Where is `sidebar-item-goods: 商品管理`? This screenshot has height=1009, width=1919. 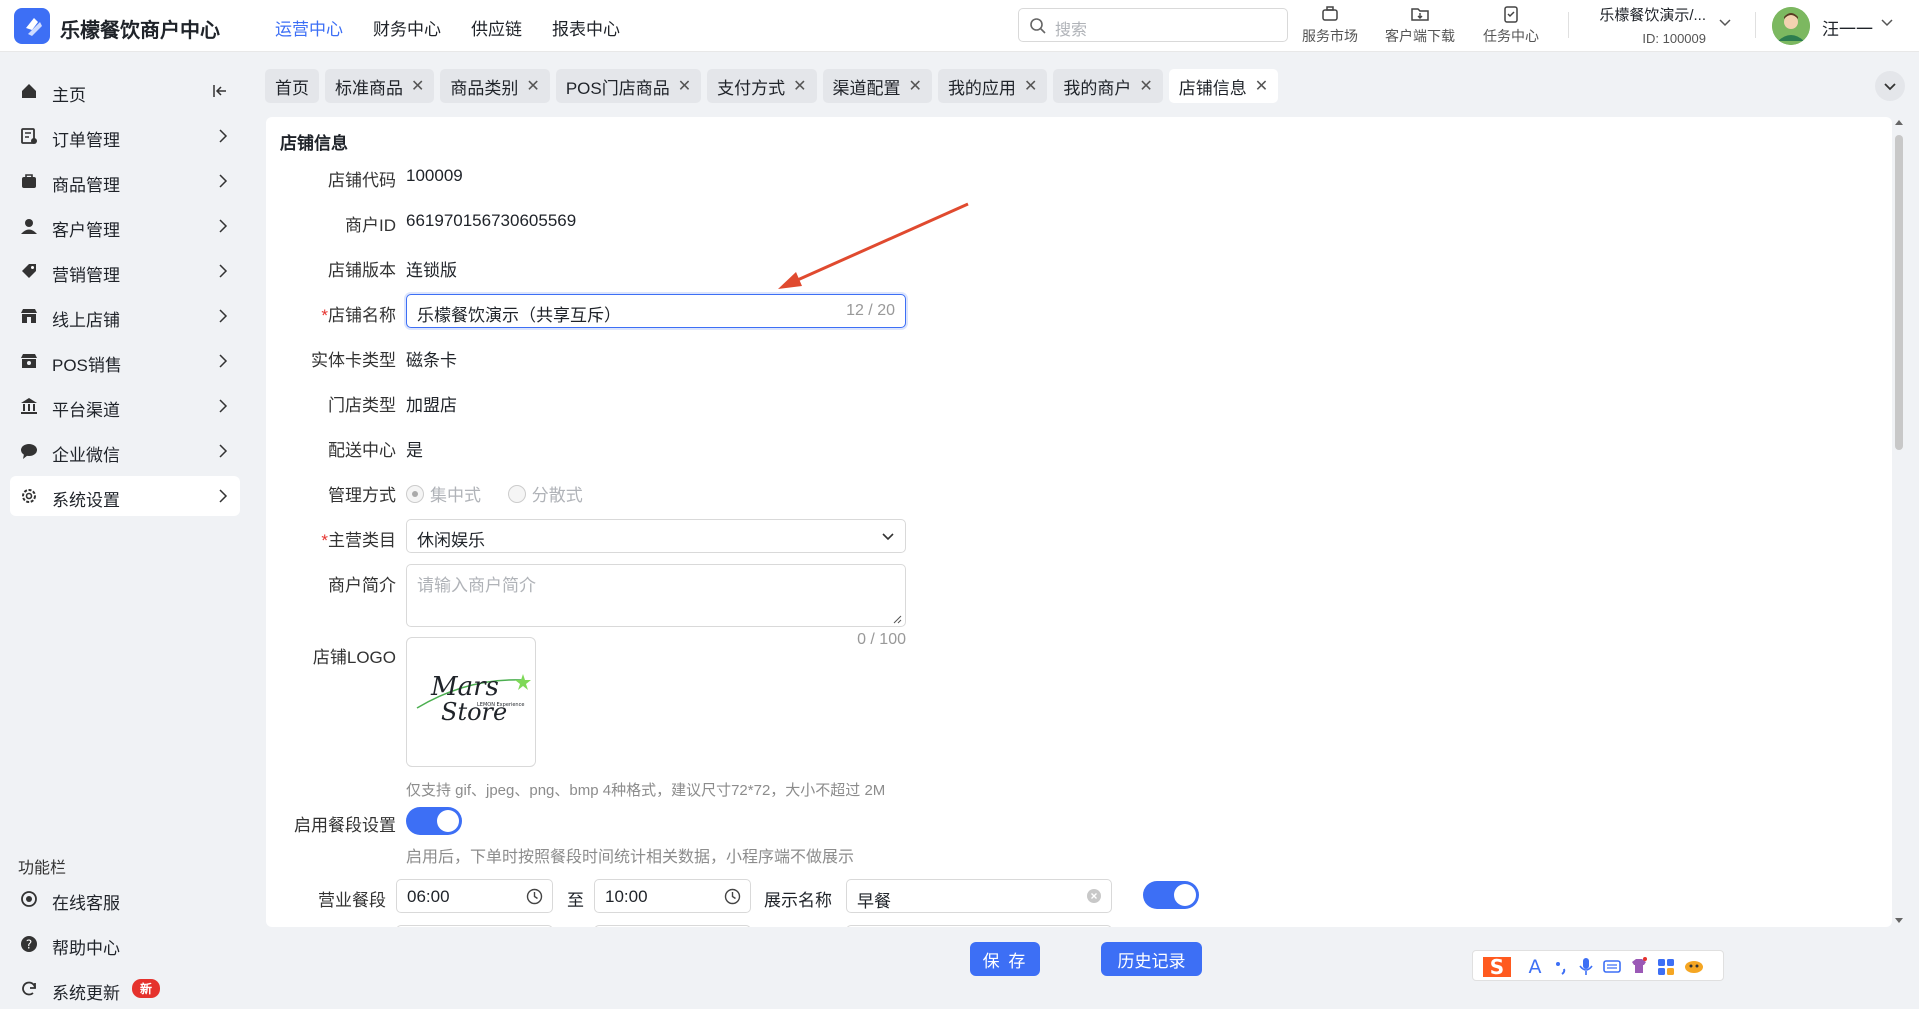
sidebar-item-goods: 商品管理 is located at coordinates (125, 181).